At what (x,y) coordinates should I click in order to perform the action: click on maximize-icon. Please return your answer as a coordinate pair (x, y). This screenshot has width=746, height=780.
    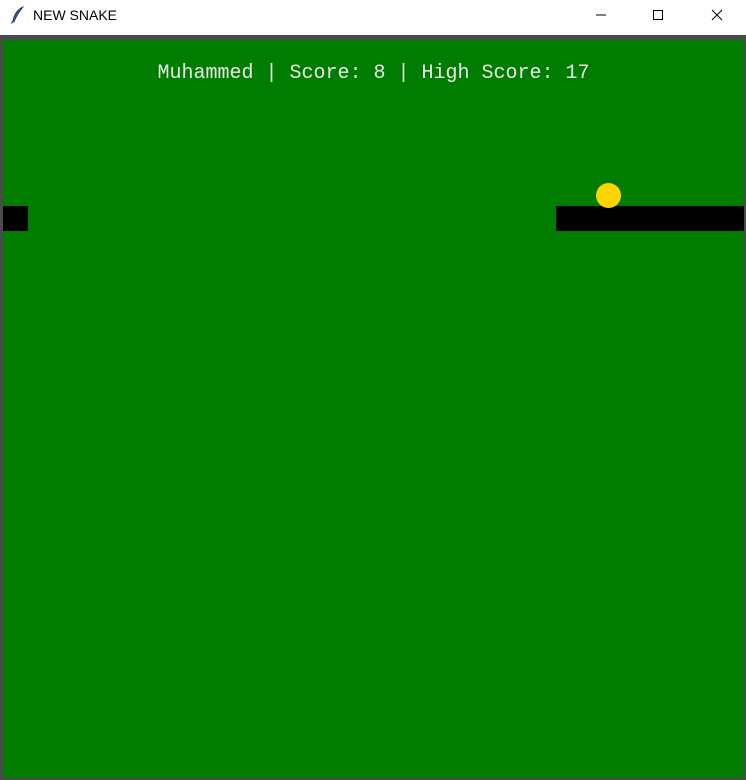
    Looking at the image, I should click on (658, 15).